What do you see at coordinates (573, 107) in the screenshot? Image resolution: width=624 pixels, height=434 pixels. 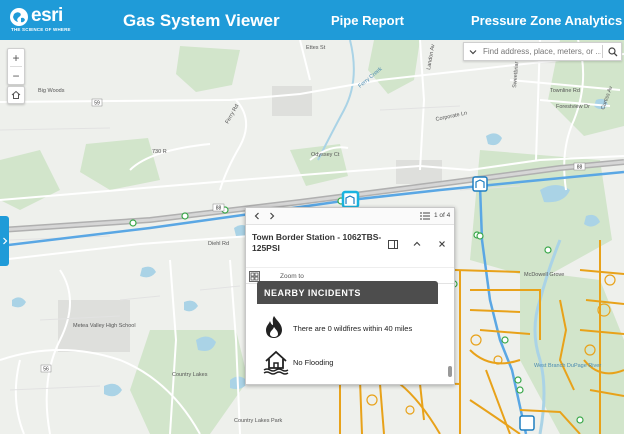 I see `map-label-forestview-dr: Forestview Dr` at bounding box center [573, 107].